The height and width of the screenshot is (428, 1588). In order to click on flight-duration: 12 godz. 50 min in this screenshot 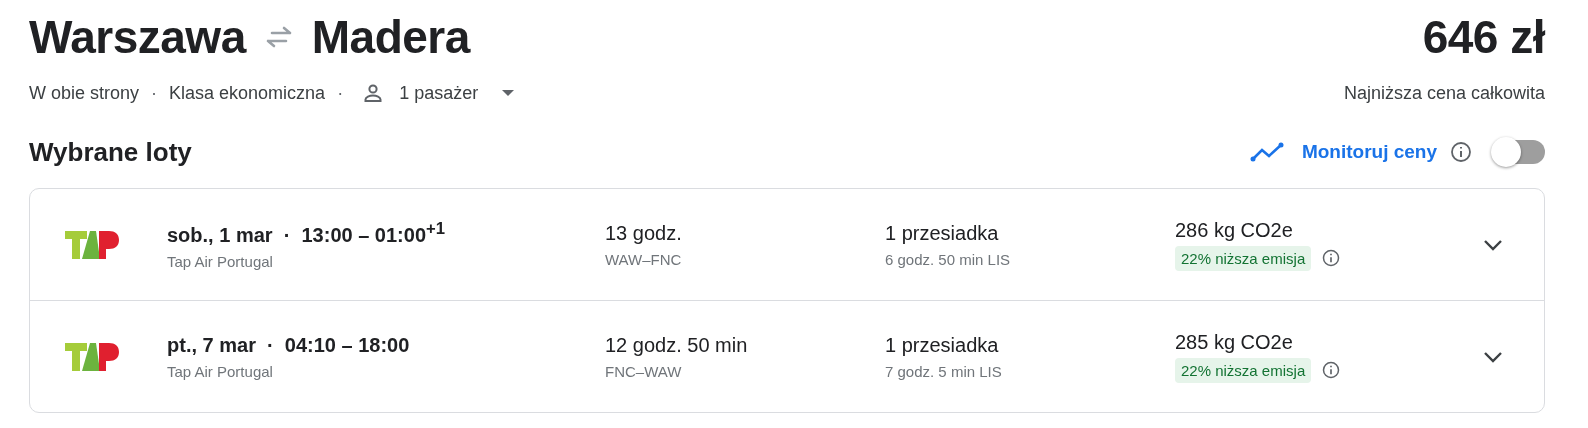, I will do `click(677, 345)`.